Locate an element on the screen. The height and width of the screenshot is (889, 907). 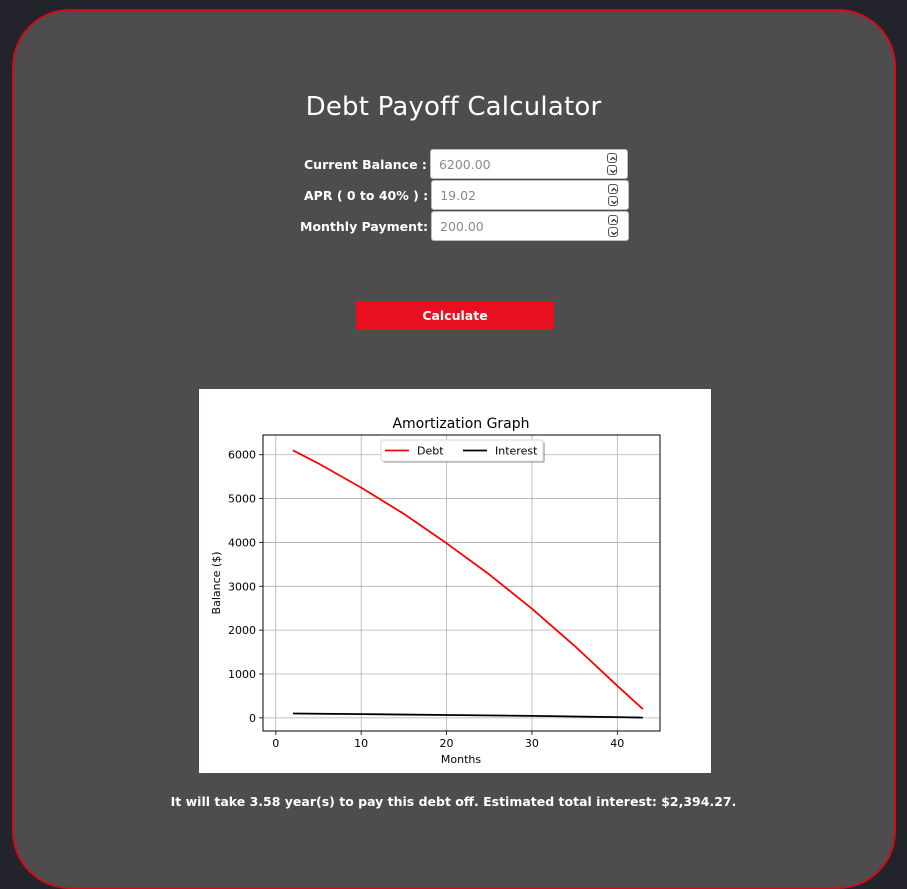
legend-label: Debt is located at coordinates (430, 451).